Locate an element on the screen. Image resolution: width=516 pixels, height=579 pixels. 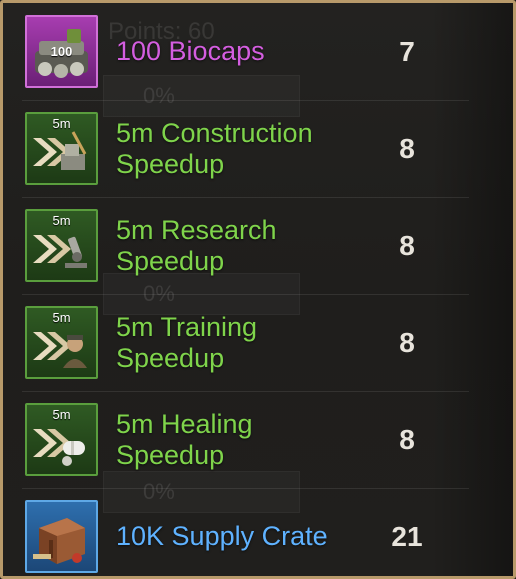
construction-speedup-icon: 5m is located at coordinates (61, 148).